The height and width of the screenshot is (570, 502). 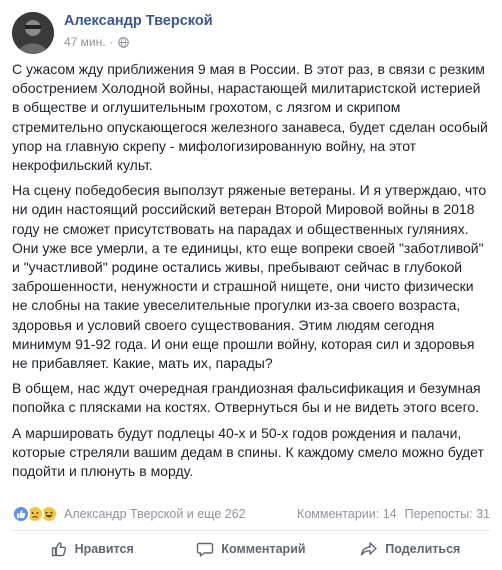 I want to click on comments-count: Комментарии: 14, so click(x=347, y=514).